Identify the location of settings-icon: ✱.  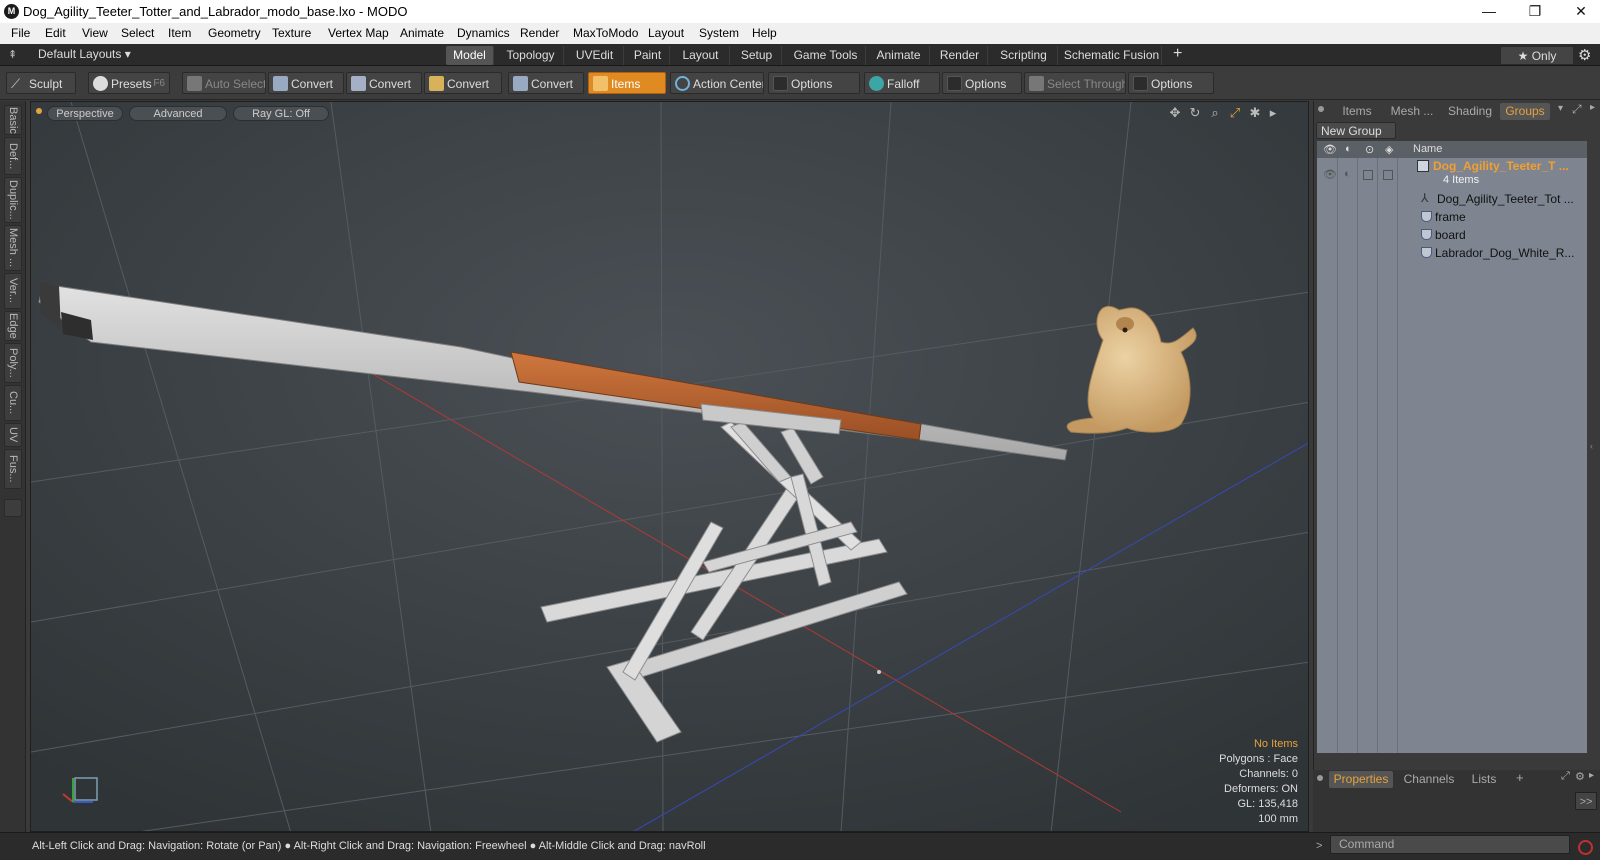
(1255, 113).